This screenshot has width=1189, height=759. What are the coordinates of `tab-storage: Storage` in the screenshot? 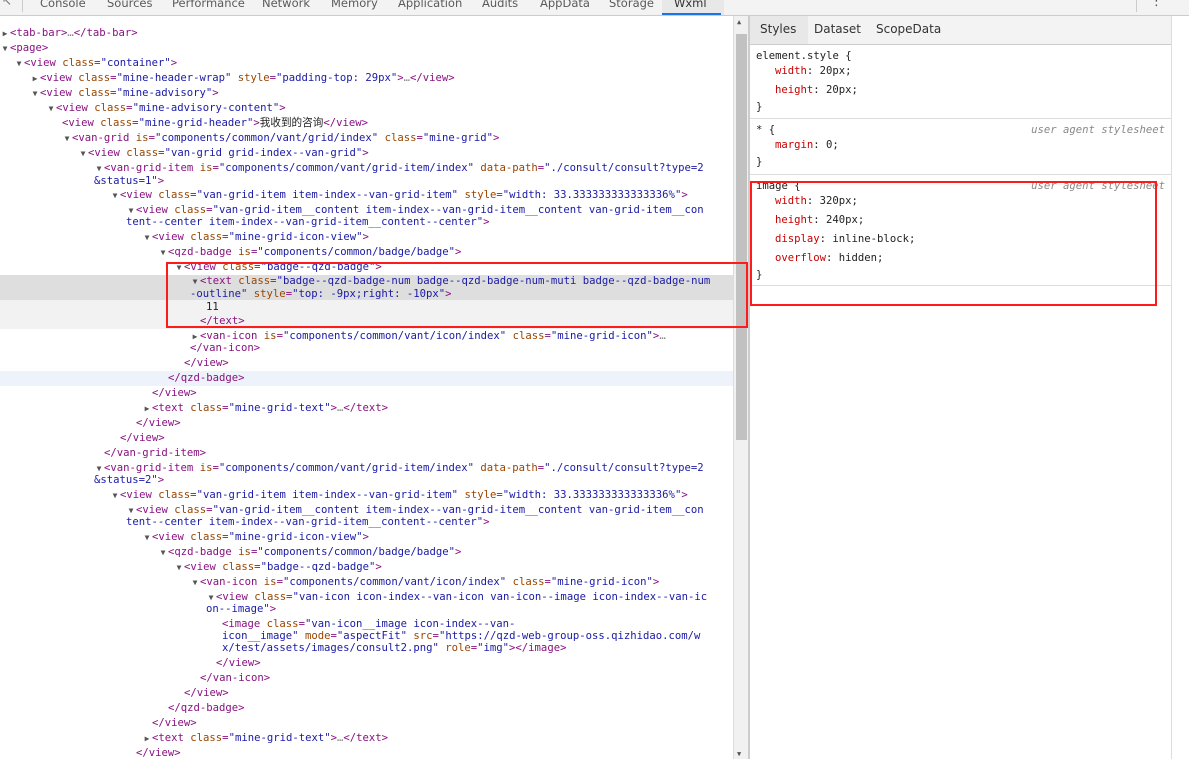 It's located at (631, 5).